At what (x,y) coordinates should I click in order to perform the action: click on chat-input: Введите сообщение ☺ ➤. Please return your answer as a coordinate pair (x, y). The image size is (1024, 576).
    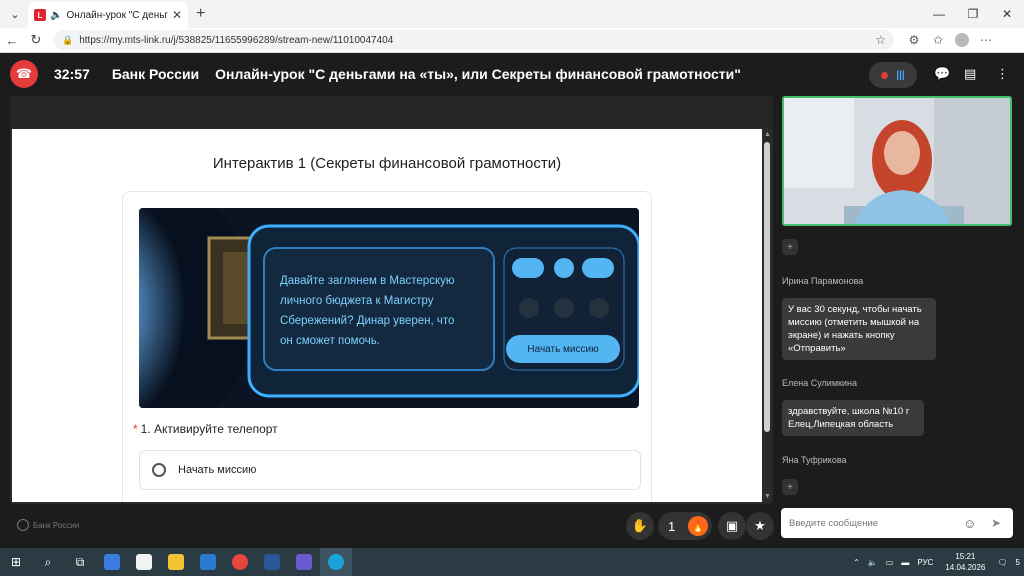
    Looking at the image, I should click on (897, 523).